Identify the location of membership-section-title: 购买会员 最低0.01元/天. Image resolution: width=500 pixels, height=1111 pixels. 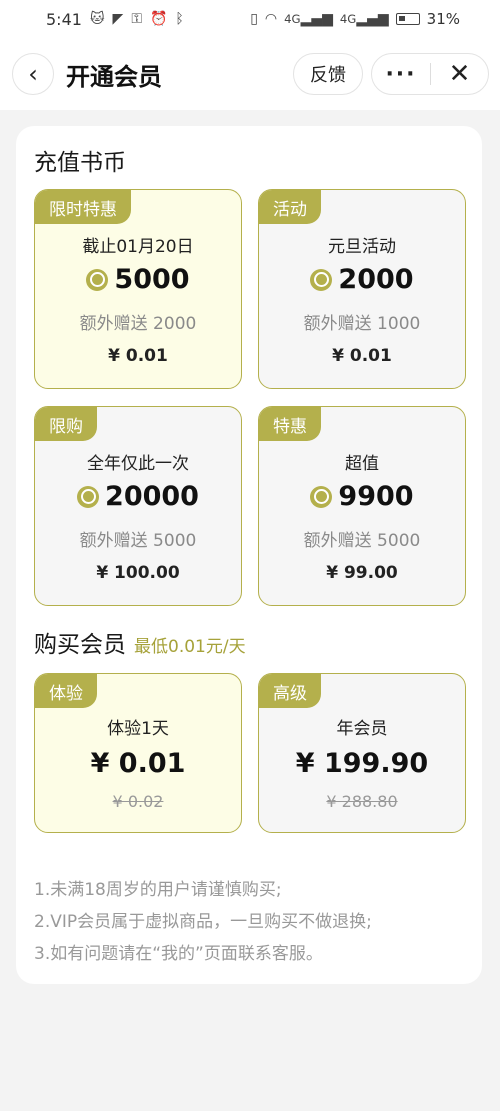
(140, 642).